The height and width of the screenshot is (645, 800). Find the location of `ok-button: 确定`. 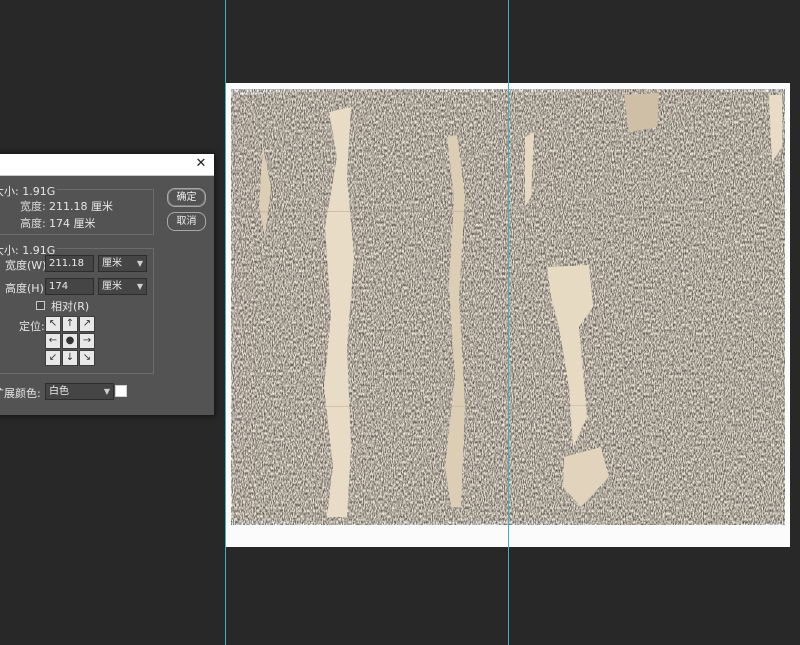

ok-button: 确定 is located at coordinates (186, 197).